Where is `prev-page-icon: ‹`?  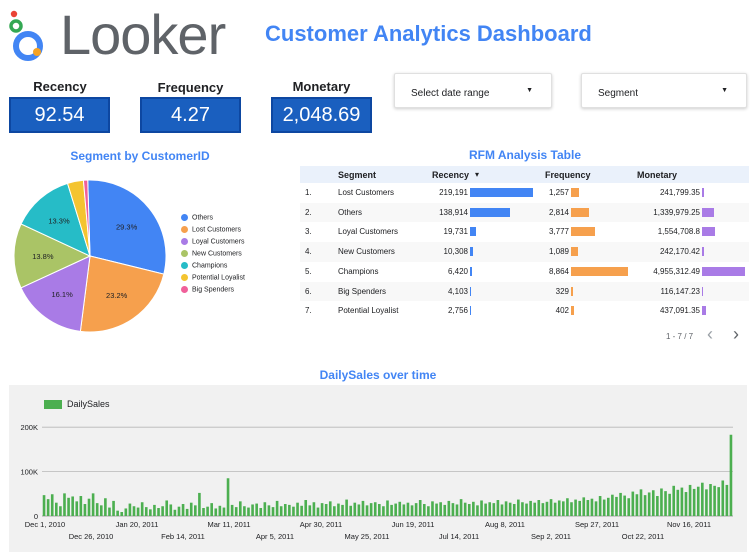 prev-page-icon: ‹ is located at coordinates (710, 334).